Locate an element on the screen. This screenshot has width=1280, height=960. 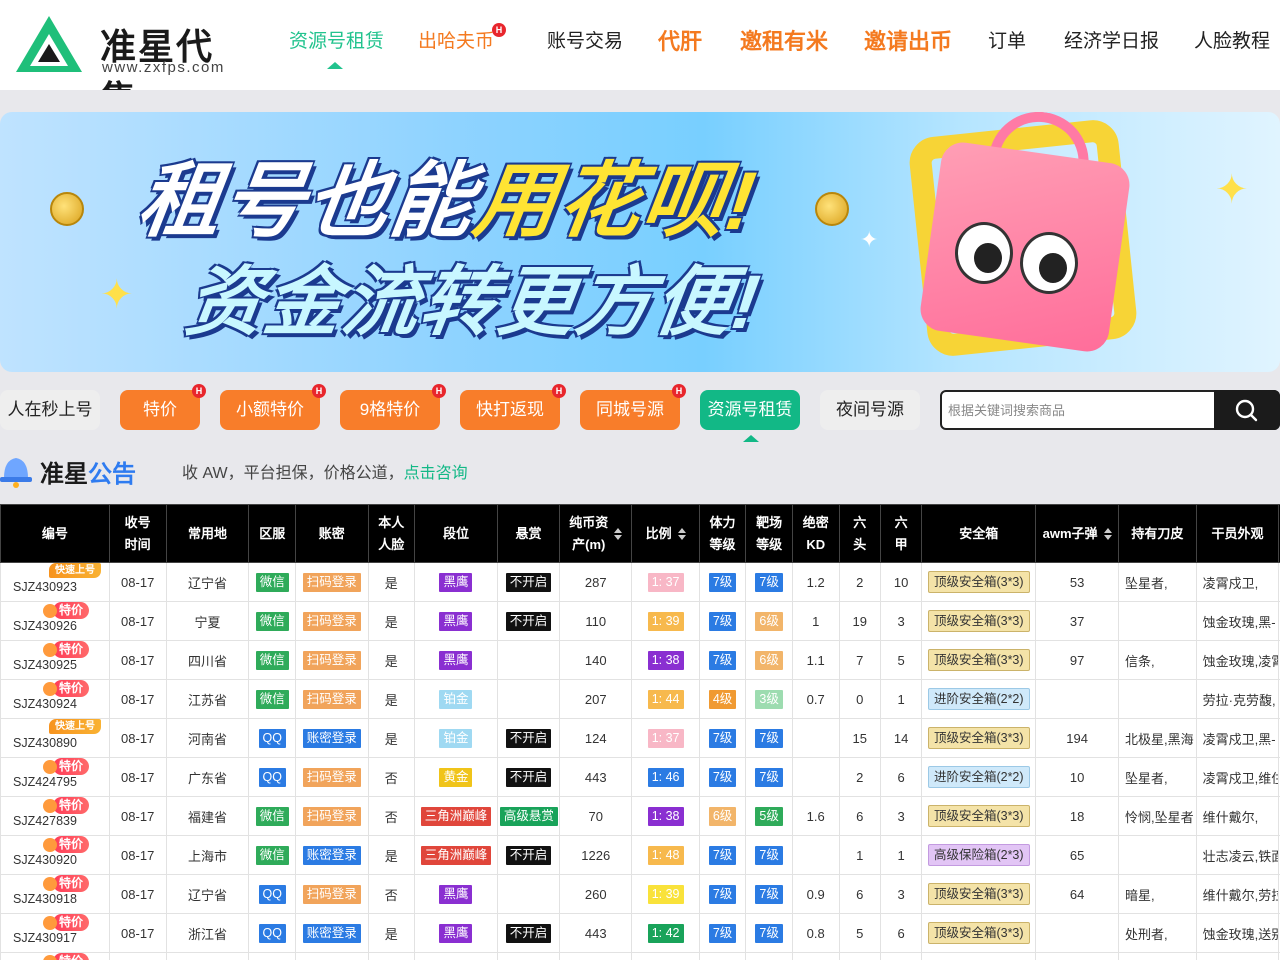
operator-skins: 蚀金玫瑰,黑- is located at coordinates (1239, 622).